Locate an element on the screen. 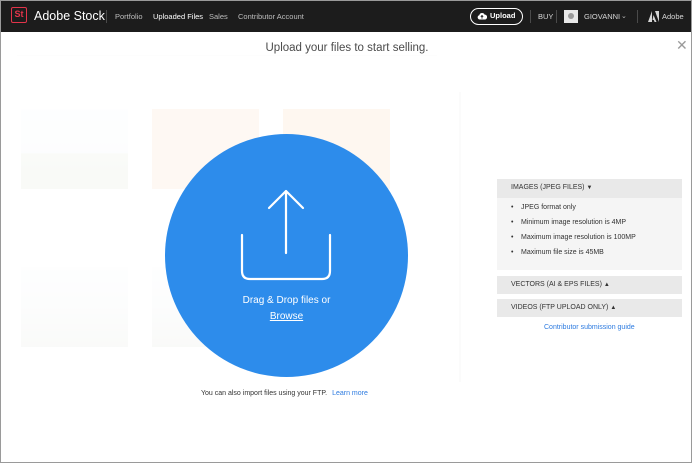  user-name: GIOVANNI is located at coordinates (602, 16).